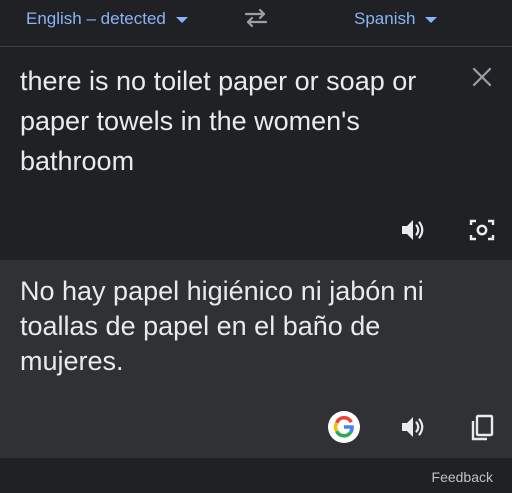  I want to click on feedback-link: Feedback, so click(462, 477).